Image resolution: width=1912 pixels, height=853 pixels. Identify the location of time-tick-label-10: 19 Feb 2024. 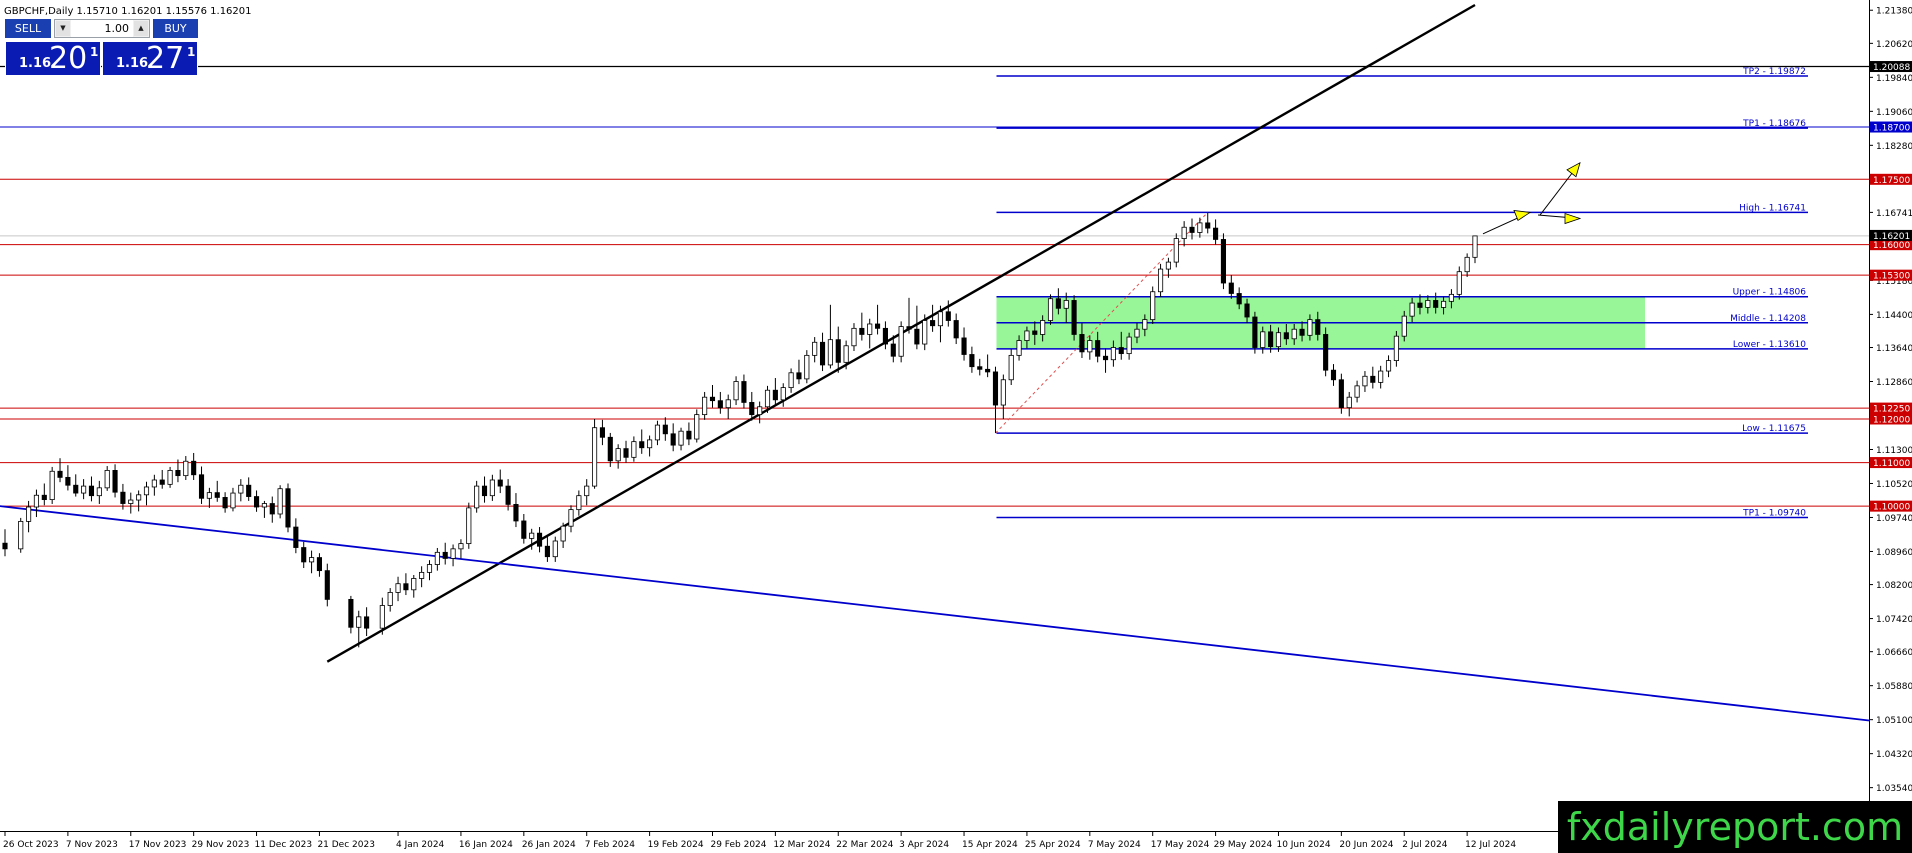
(676, 845).